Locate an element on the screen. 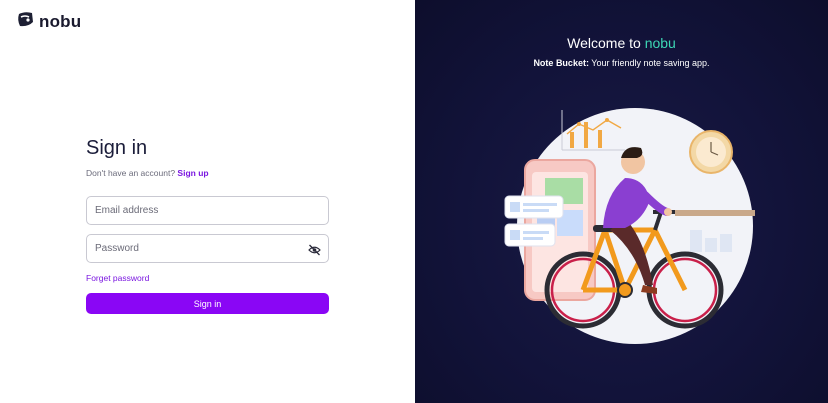 This screenshot has width=828, height=403. nobu-logo-icon is located at coordinates (25, 22).